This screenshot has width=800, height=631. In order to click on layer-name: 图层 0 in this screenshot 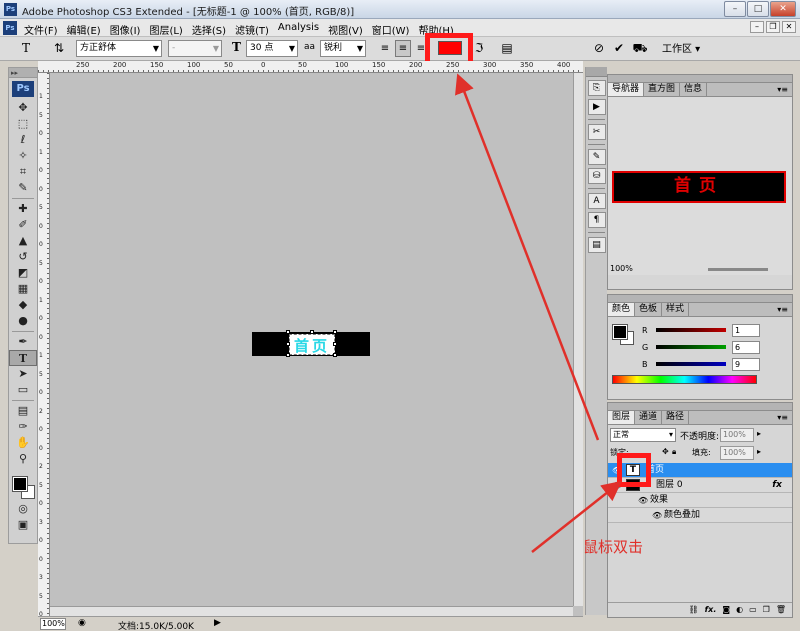, I will do `click(669, 485)`.